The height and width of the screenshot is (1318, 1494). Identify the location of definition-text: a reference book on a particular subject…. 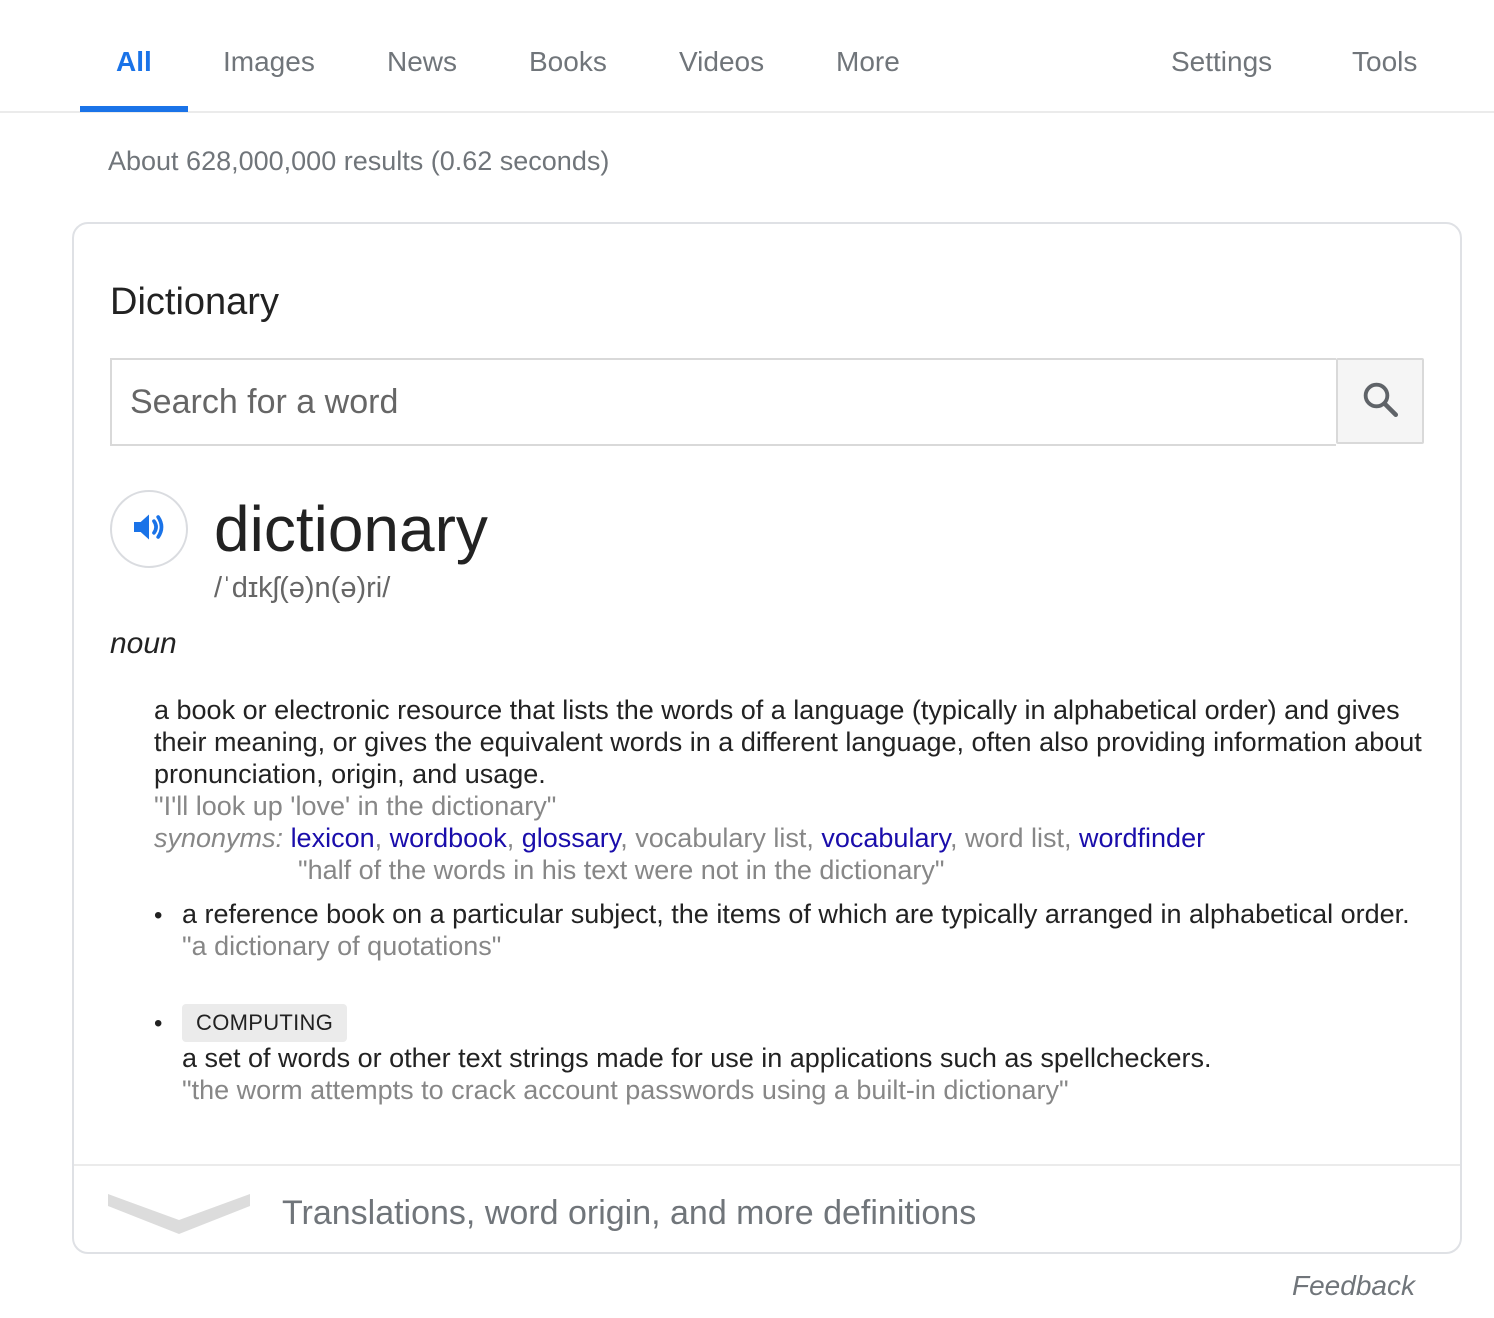
(796, 914).